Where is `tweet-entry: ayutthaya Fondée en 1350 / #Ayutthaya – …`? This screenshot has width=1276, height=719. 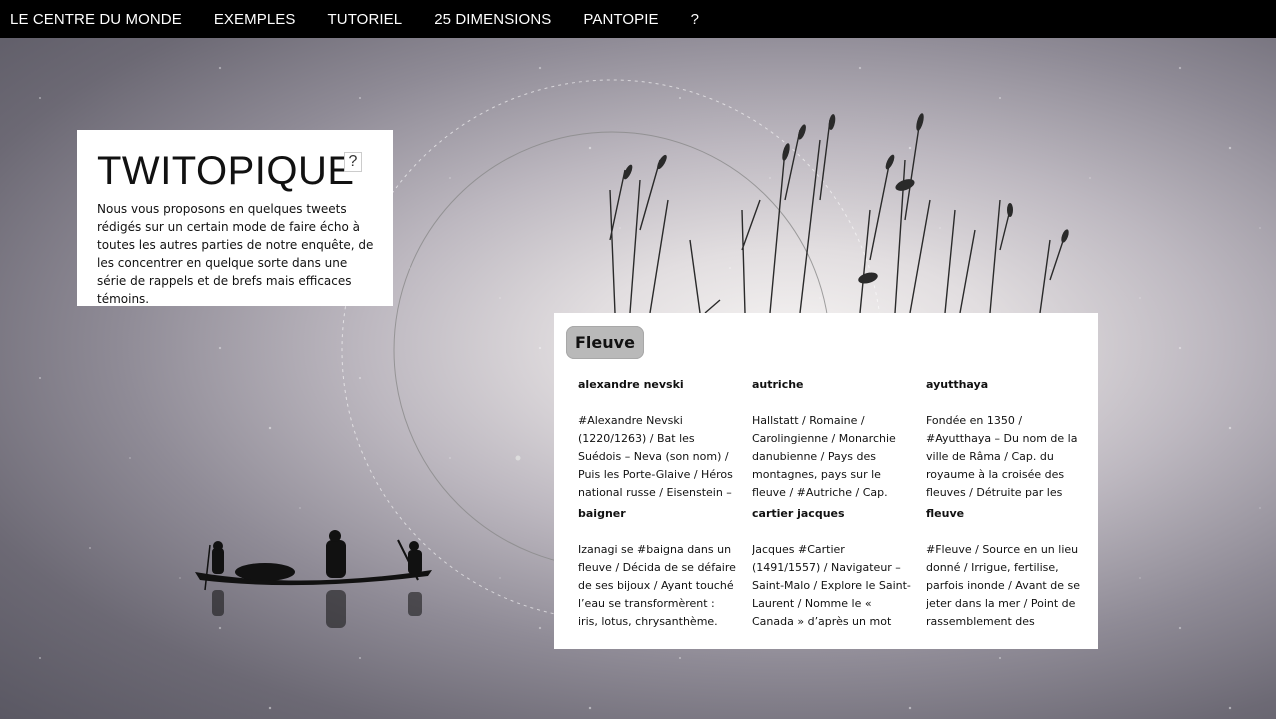 tweet-entry: ayutthaya Fondée en 1350 / #Ayutthaya – … is located at coordinates (1013, 439).